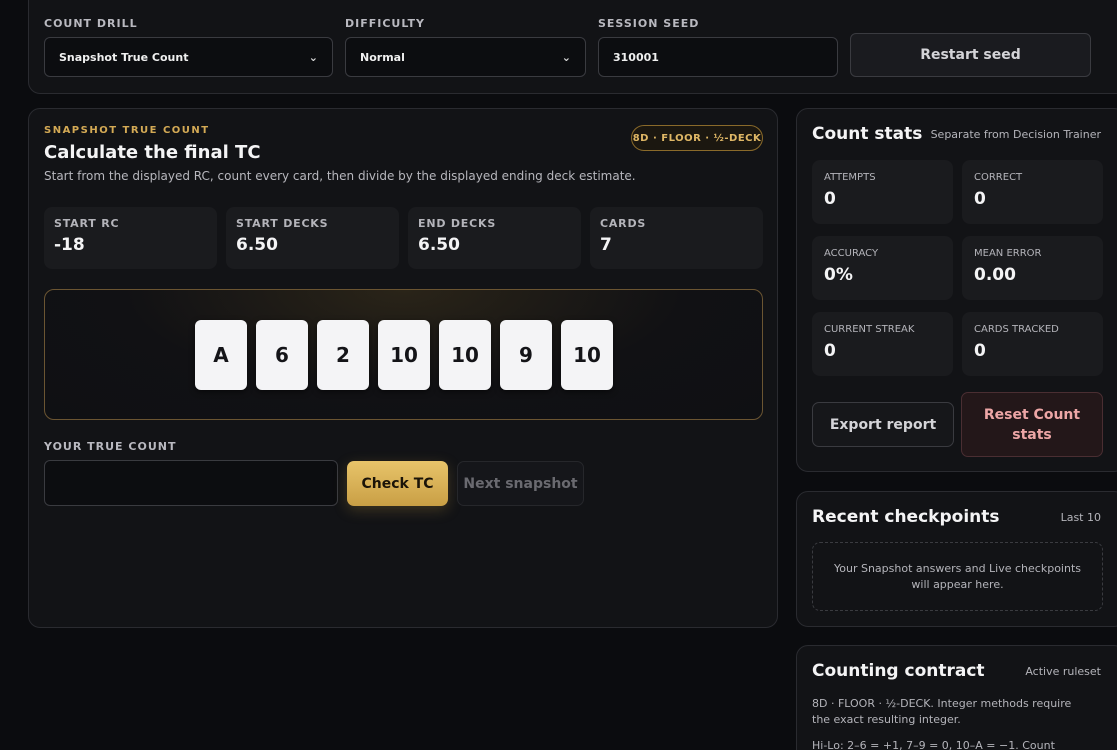 This screenshot has height=750, width=1117. I want to click on stat-label: START DECKS, so click(282, 223).